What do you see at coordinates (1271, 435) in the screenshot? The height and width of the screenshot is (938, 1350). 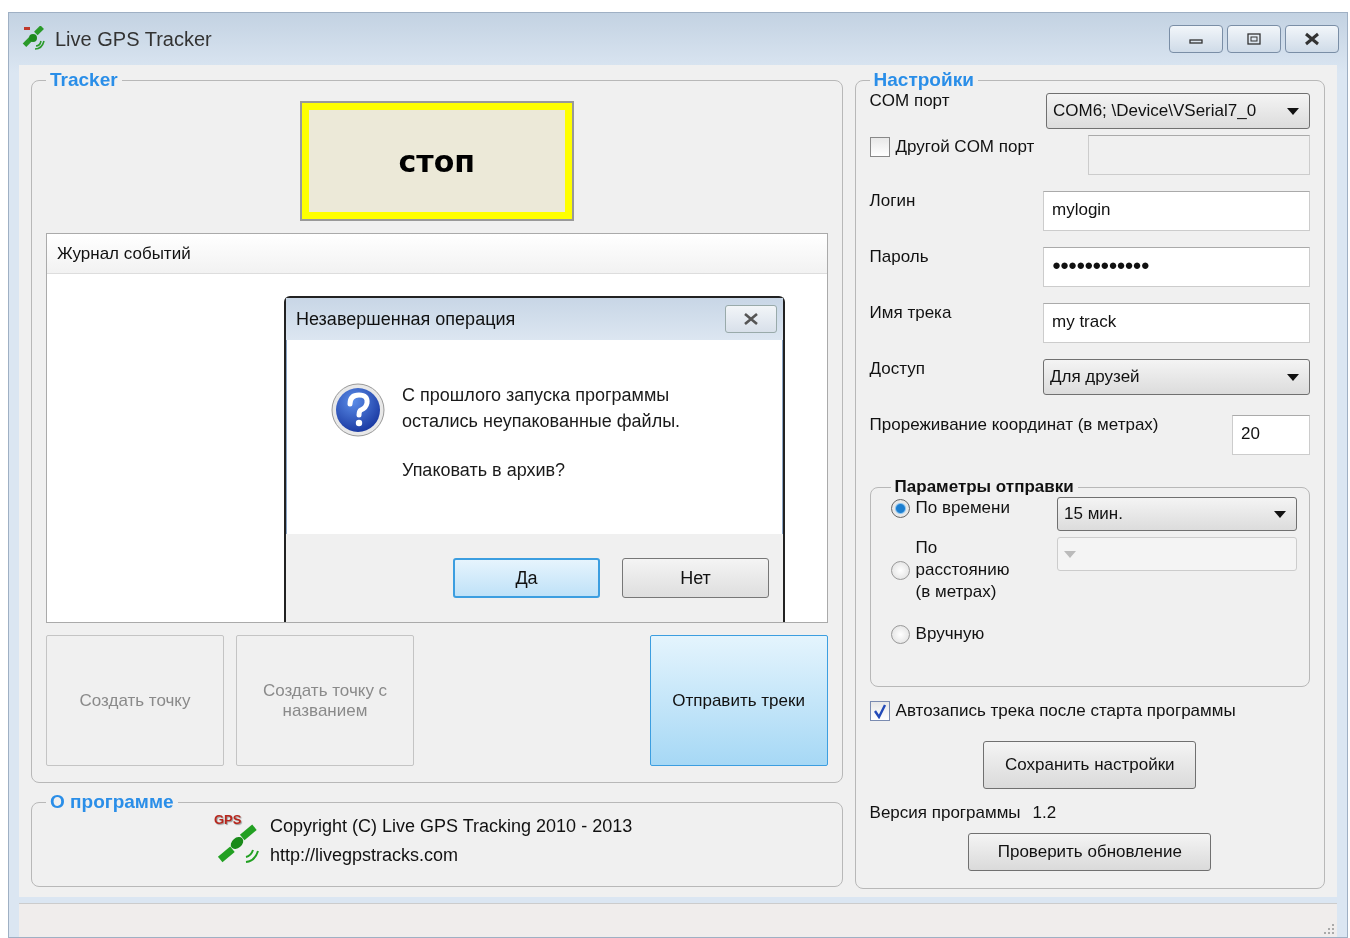 I see `distance-field: 20` at bounding box center [1271, 435].